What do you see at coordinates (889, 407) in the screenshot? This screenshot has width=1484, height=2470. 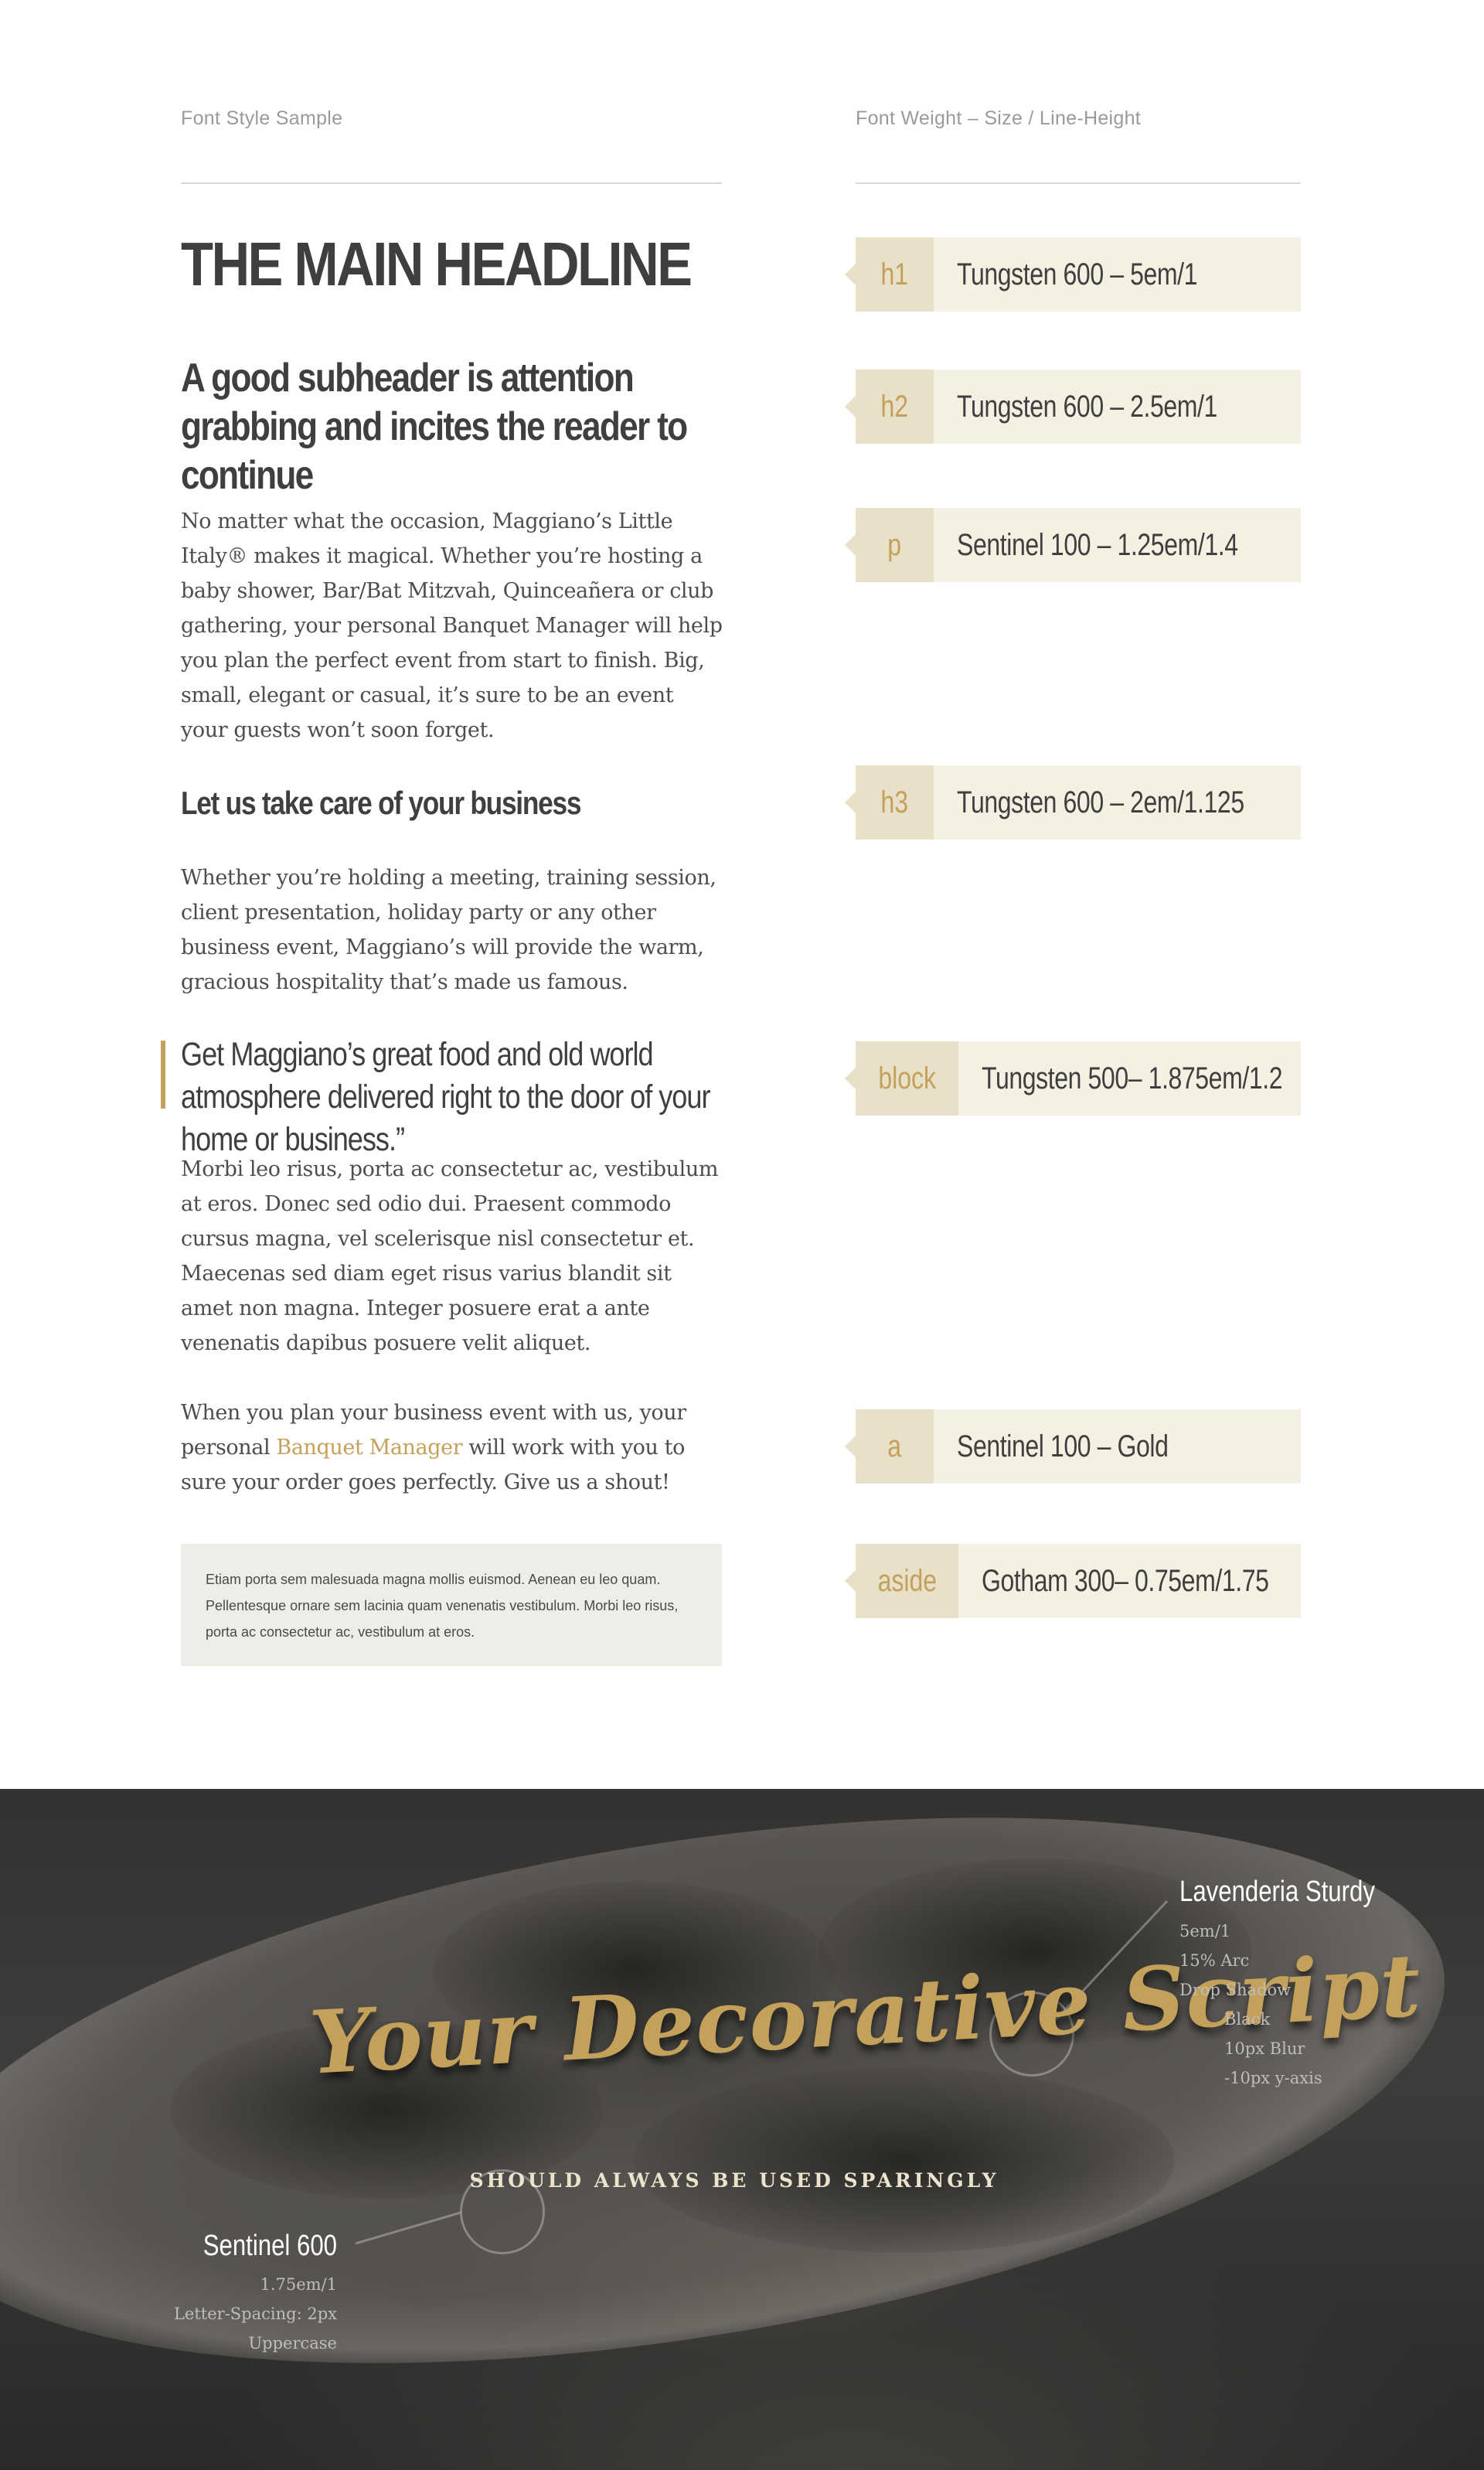 I see `spec-tag-h2: h2` at bounding box center [889, 407].